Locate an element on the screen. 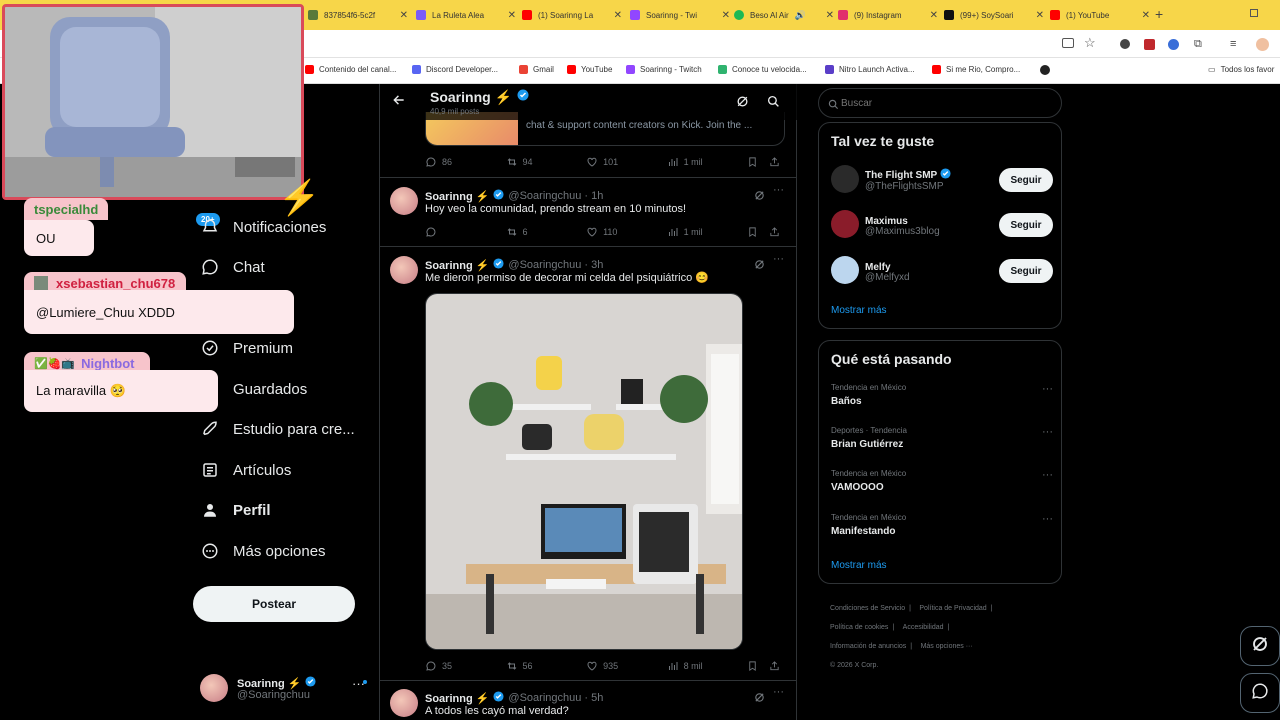 The width and height of the screenshot is (1280, 720). trend-item: Tendencia en México Baños ··· is located at coordinates (942, 395).